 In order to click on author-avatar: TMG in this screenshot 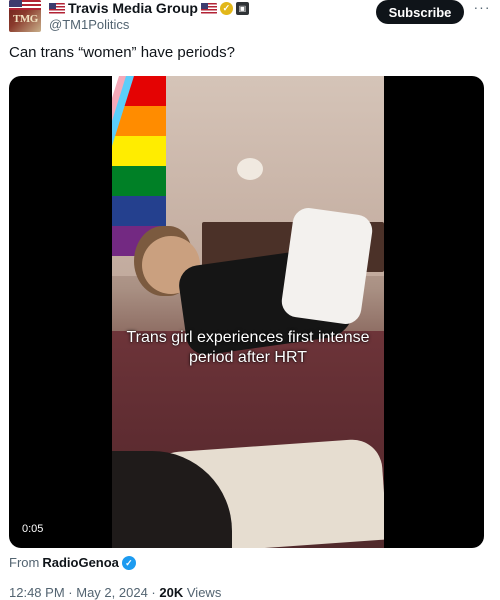, I will do `click(25, 16)`.